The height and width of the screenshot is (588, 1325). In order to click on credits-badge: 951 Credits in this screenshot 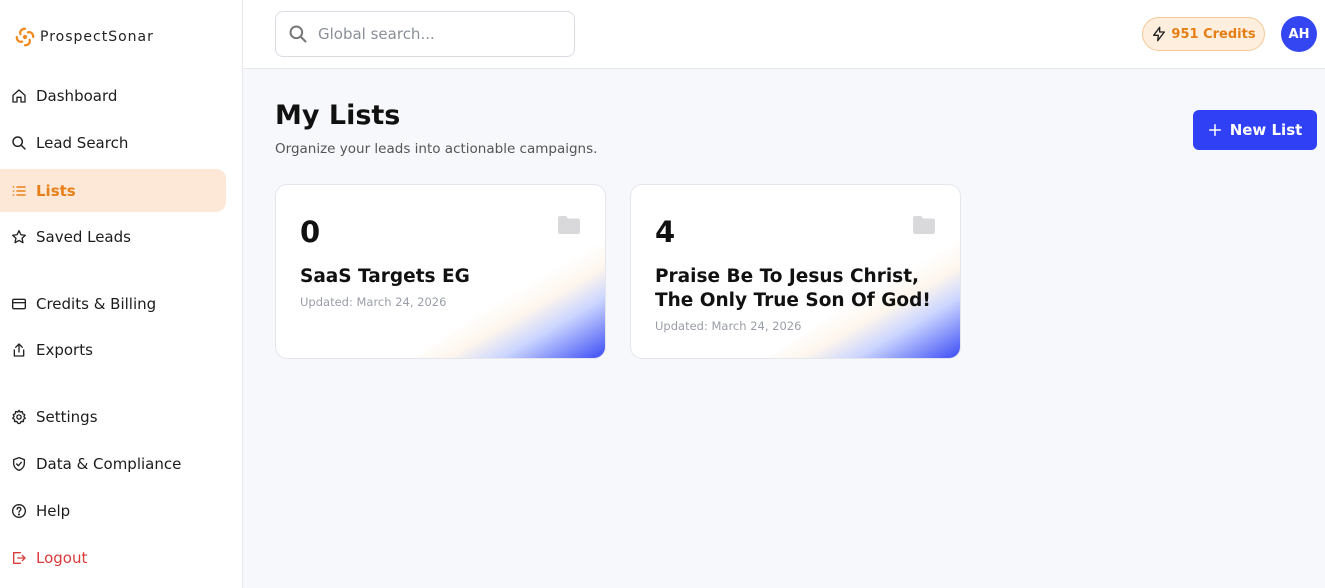, I will do `click(1203, 34)`.